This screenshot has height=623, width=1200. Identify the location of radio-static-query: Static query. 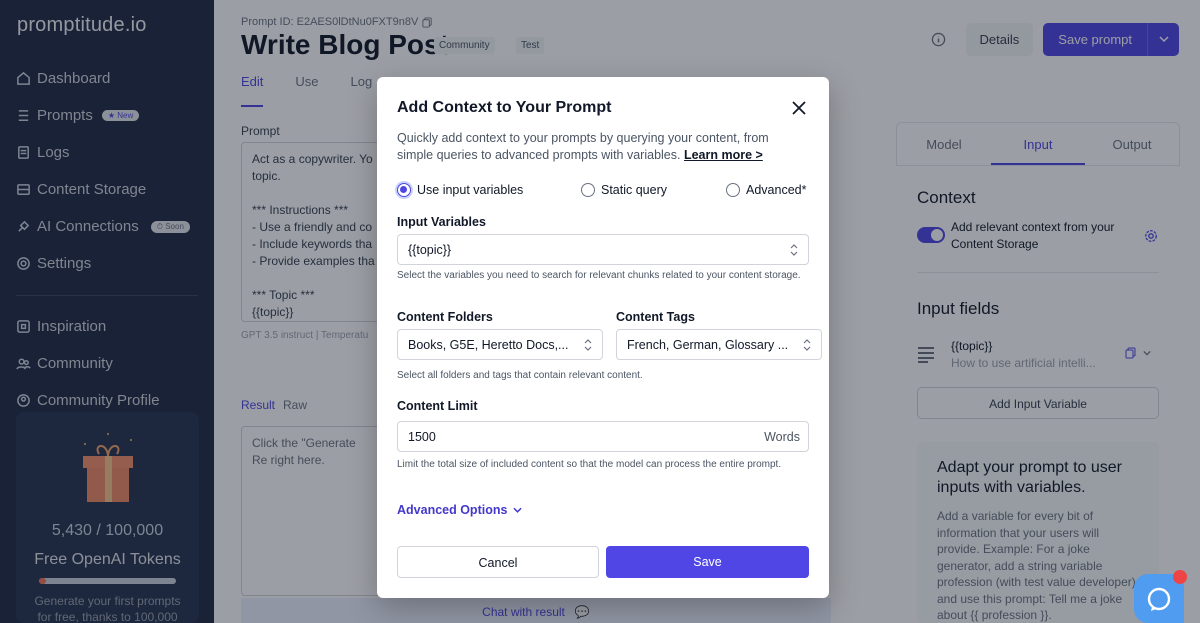
(624, 190).